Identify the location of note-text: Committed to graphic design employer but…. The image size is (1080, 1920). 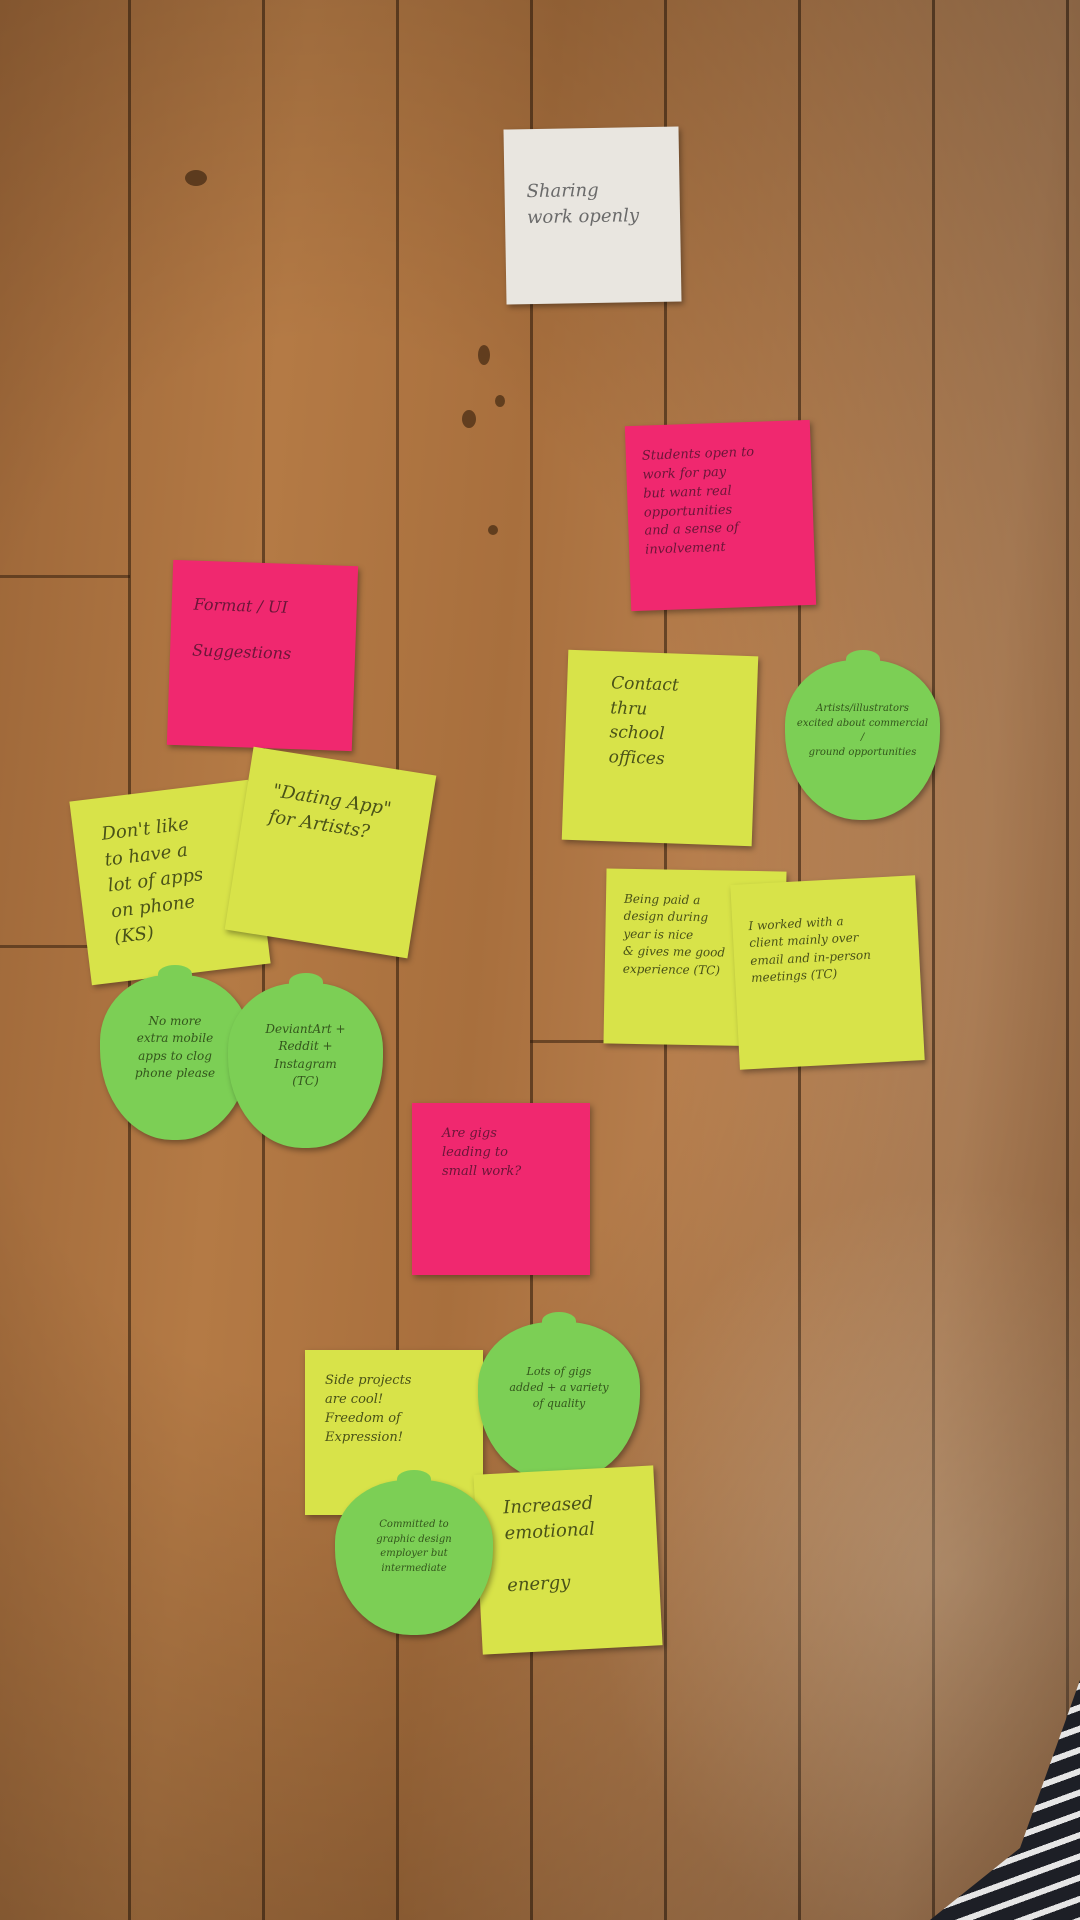
(414, 1546).